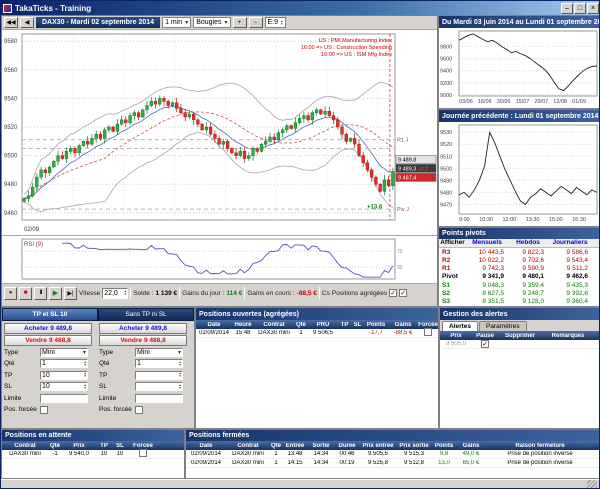 This screenshot has height=489, width=600. Describe the element at coordinates (275, 22) in the screenshot. I see `ema-spinner: E:9 ▴ ▾` at that location.